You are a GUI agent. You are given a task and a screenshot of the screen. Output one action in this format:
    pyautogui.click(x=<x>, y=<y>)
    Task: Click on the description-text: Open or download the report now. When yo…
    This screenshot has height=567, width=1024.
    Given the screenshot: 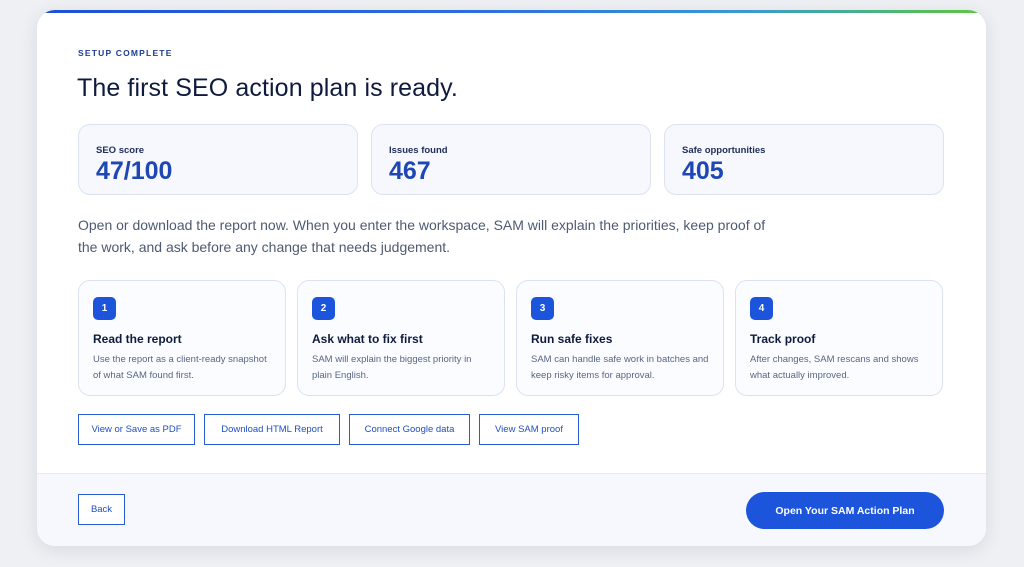 What is the action you would take?
    pyautogui.click(x=422, y=236)
    